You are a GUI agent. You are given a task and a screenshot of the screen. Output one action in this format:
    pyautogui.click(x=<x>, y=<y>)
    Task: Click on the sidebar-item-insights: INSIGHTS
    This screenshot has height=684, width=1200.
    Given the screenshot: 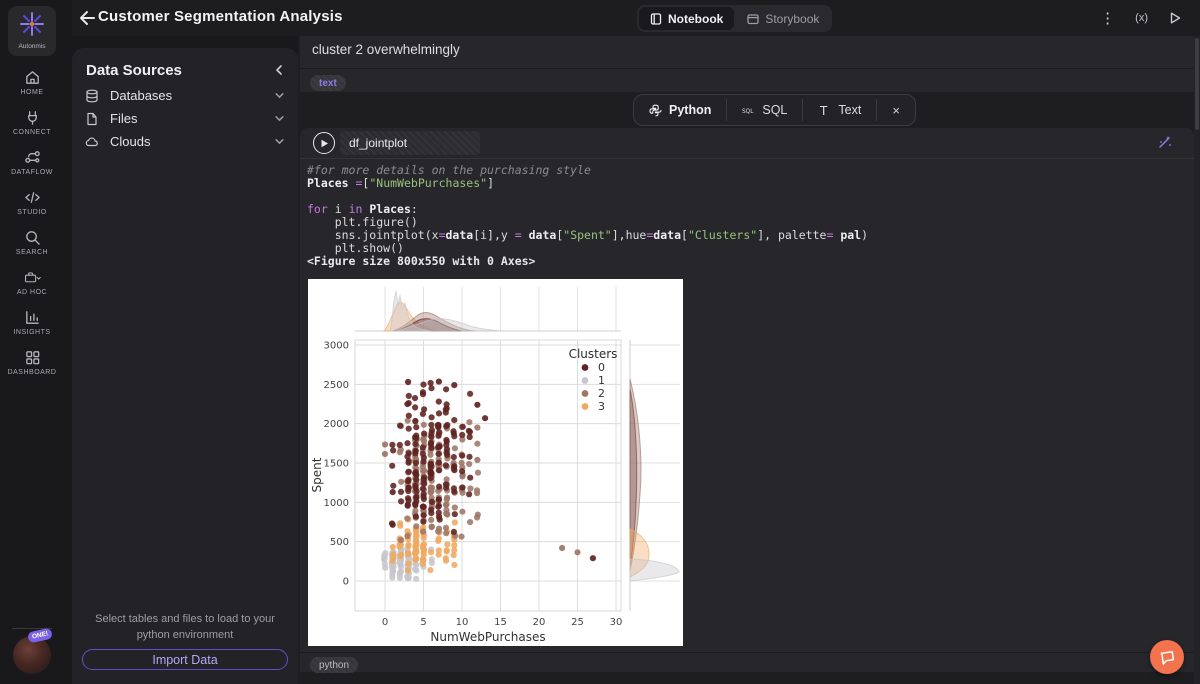 What is the action you would take?
    pyautogui.click(x=32, y=322)
    